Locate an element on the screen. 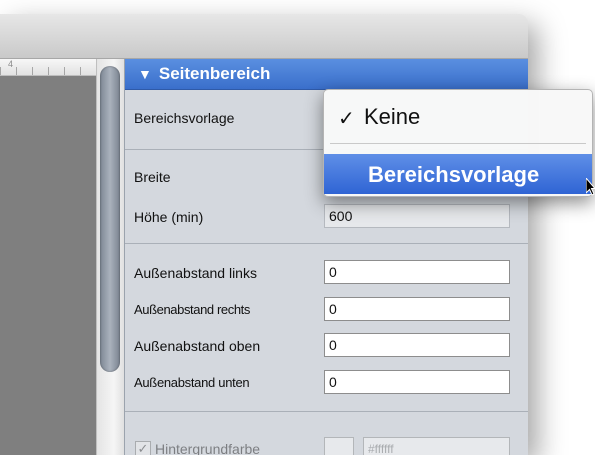 This screenshot has height=455, width=595. margin-bottom-label: Außenabstand unten is located at coordinates (192, 382).